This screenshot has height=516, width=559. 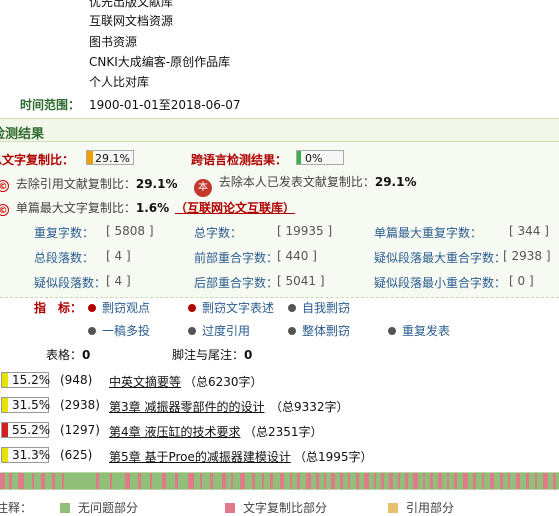 I want to click on total-copy-value: 29.1%, so click(x=112, y=158).